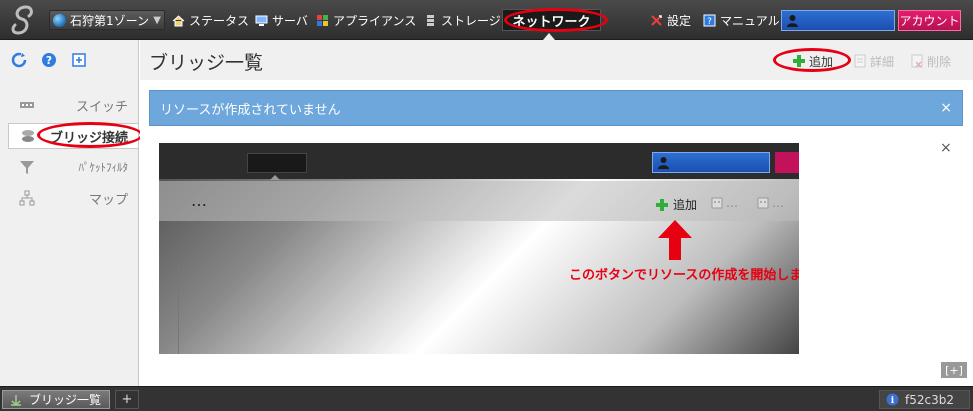 Image resolution: width=973 pixels, height=411 pixels. I want to click on storage-icon, so click(430, 20).